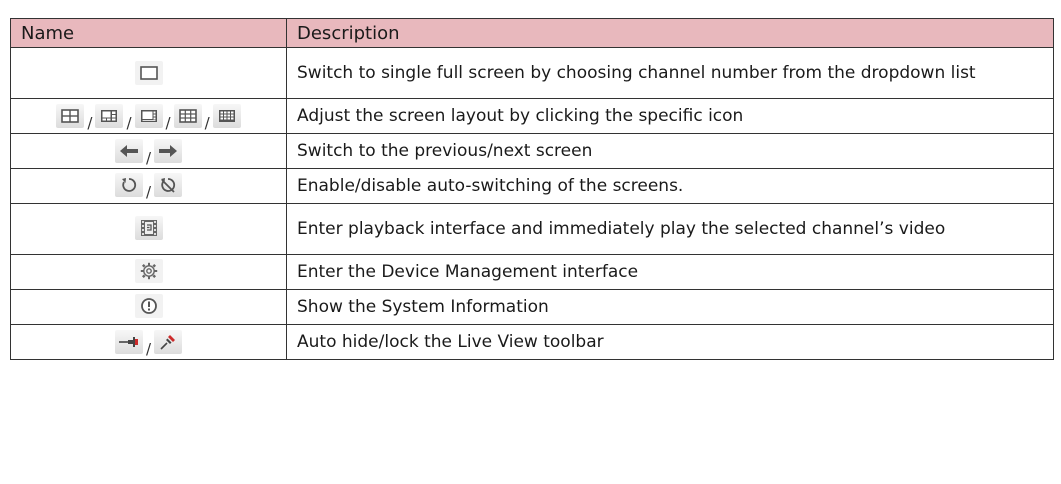 The height and width of the screenshot is (484, 1061). I want to click on description-cell: Show the System Information, so click(670, 307).